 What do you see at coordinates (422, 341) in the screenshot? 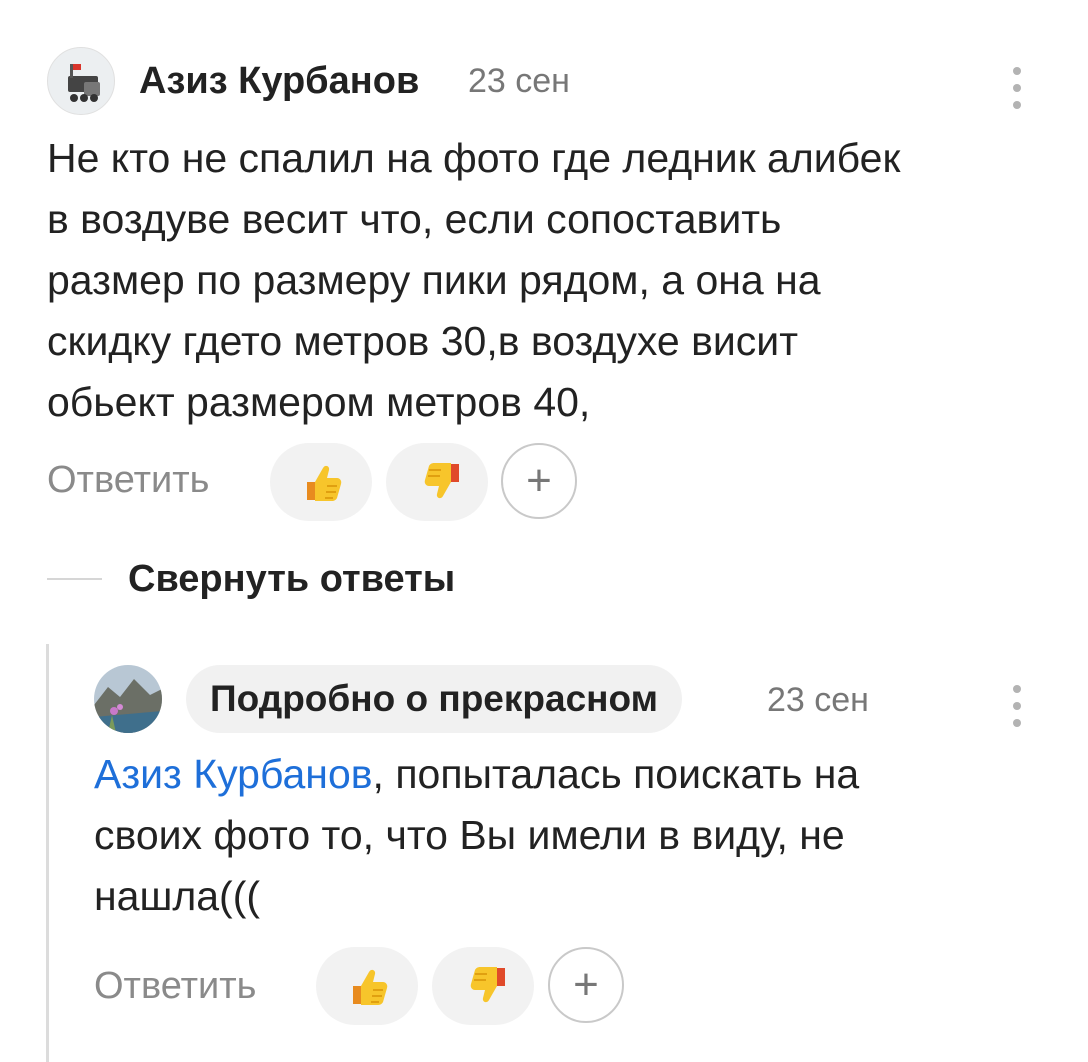
I see `comment-text-line: скидку гдето метров 30,в воздухе висит` at bounding box center [422, 341].